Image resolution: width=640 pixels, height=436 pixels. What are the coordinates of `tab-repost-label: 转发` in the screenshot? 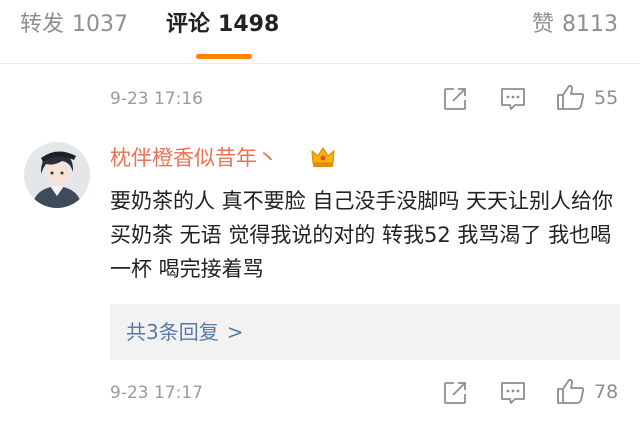 It's located at (42, 24).